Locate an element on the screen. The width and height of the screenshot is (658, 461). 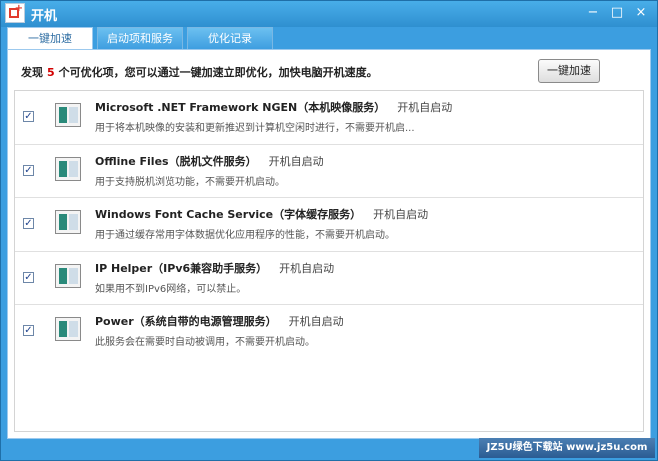
tab-one-click-boost: 一键加速 is located at coordinates (50, 38).